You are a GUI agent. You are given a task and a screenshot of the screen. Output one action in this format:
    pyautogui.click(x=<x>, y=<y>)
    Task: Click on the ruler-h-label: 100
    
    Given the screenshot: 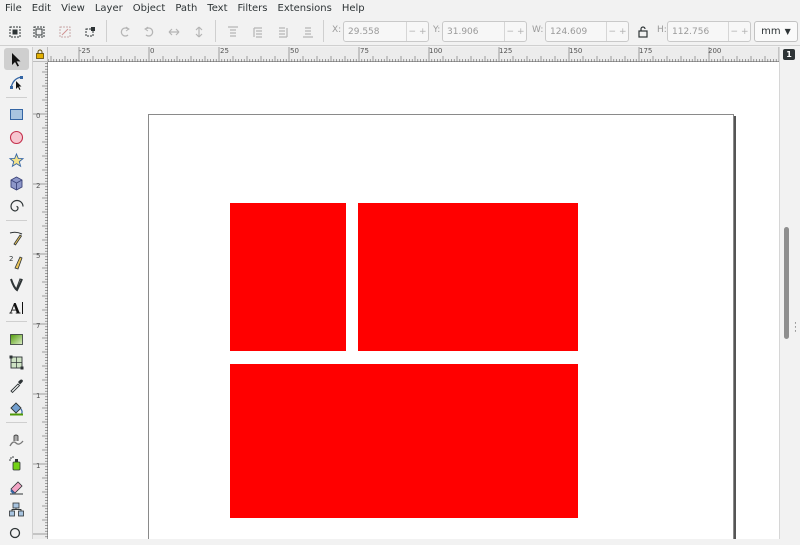 What is the action you would take?
    pyautogui.click(x=436, y=51)
    